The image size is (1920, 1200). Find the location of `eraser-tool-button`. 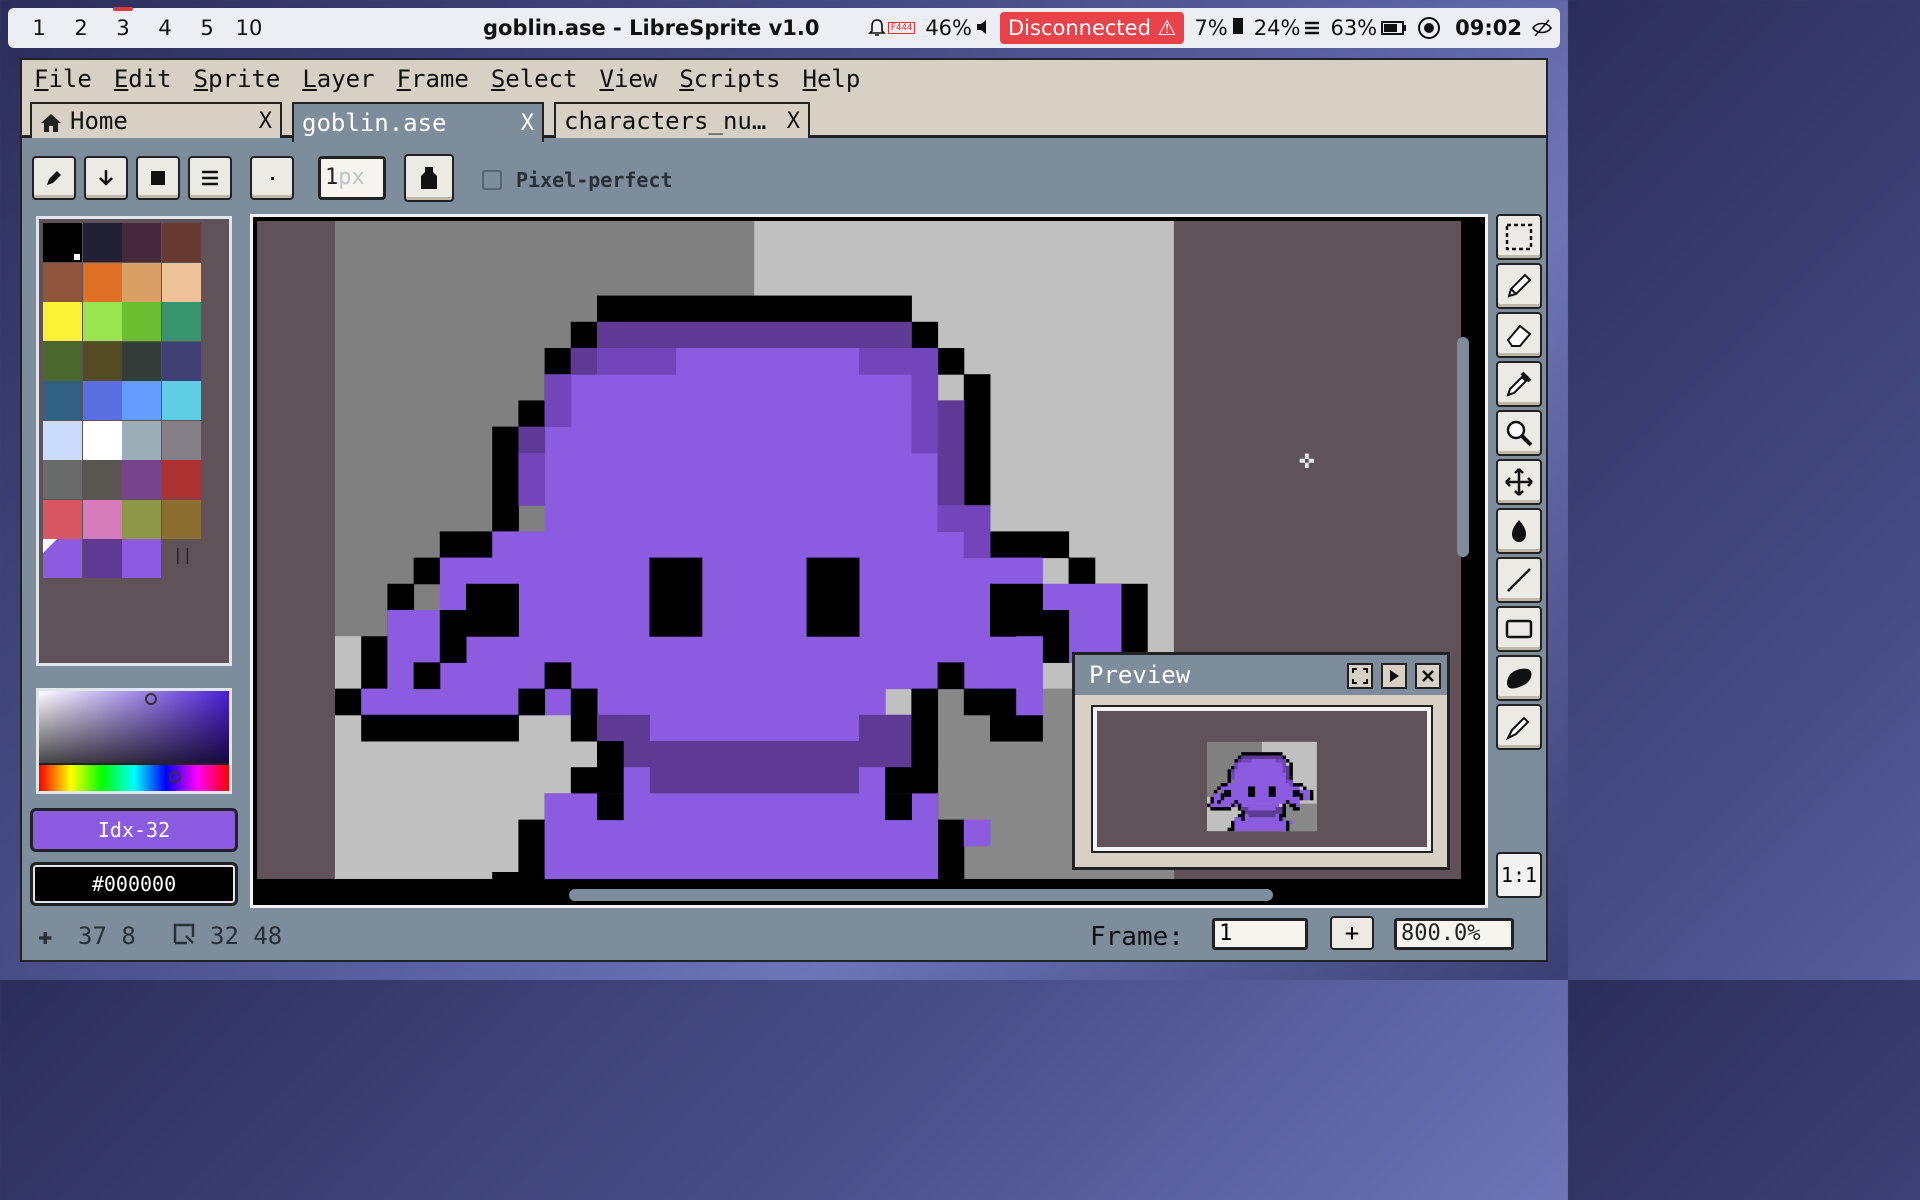

eraser-tool-button is located at coordinates (1519, 335).